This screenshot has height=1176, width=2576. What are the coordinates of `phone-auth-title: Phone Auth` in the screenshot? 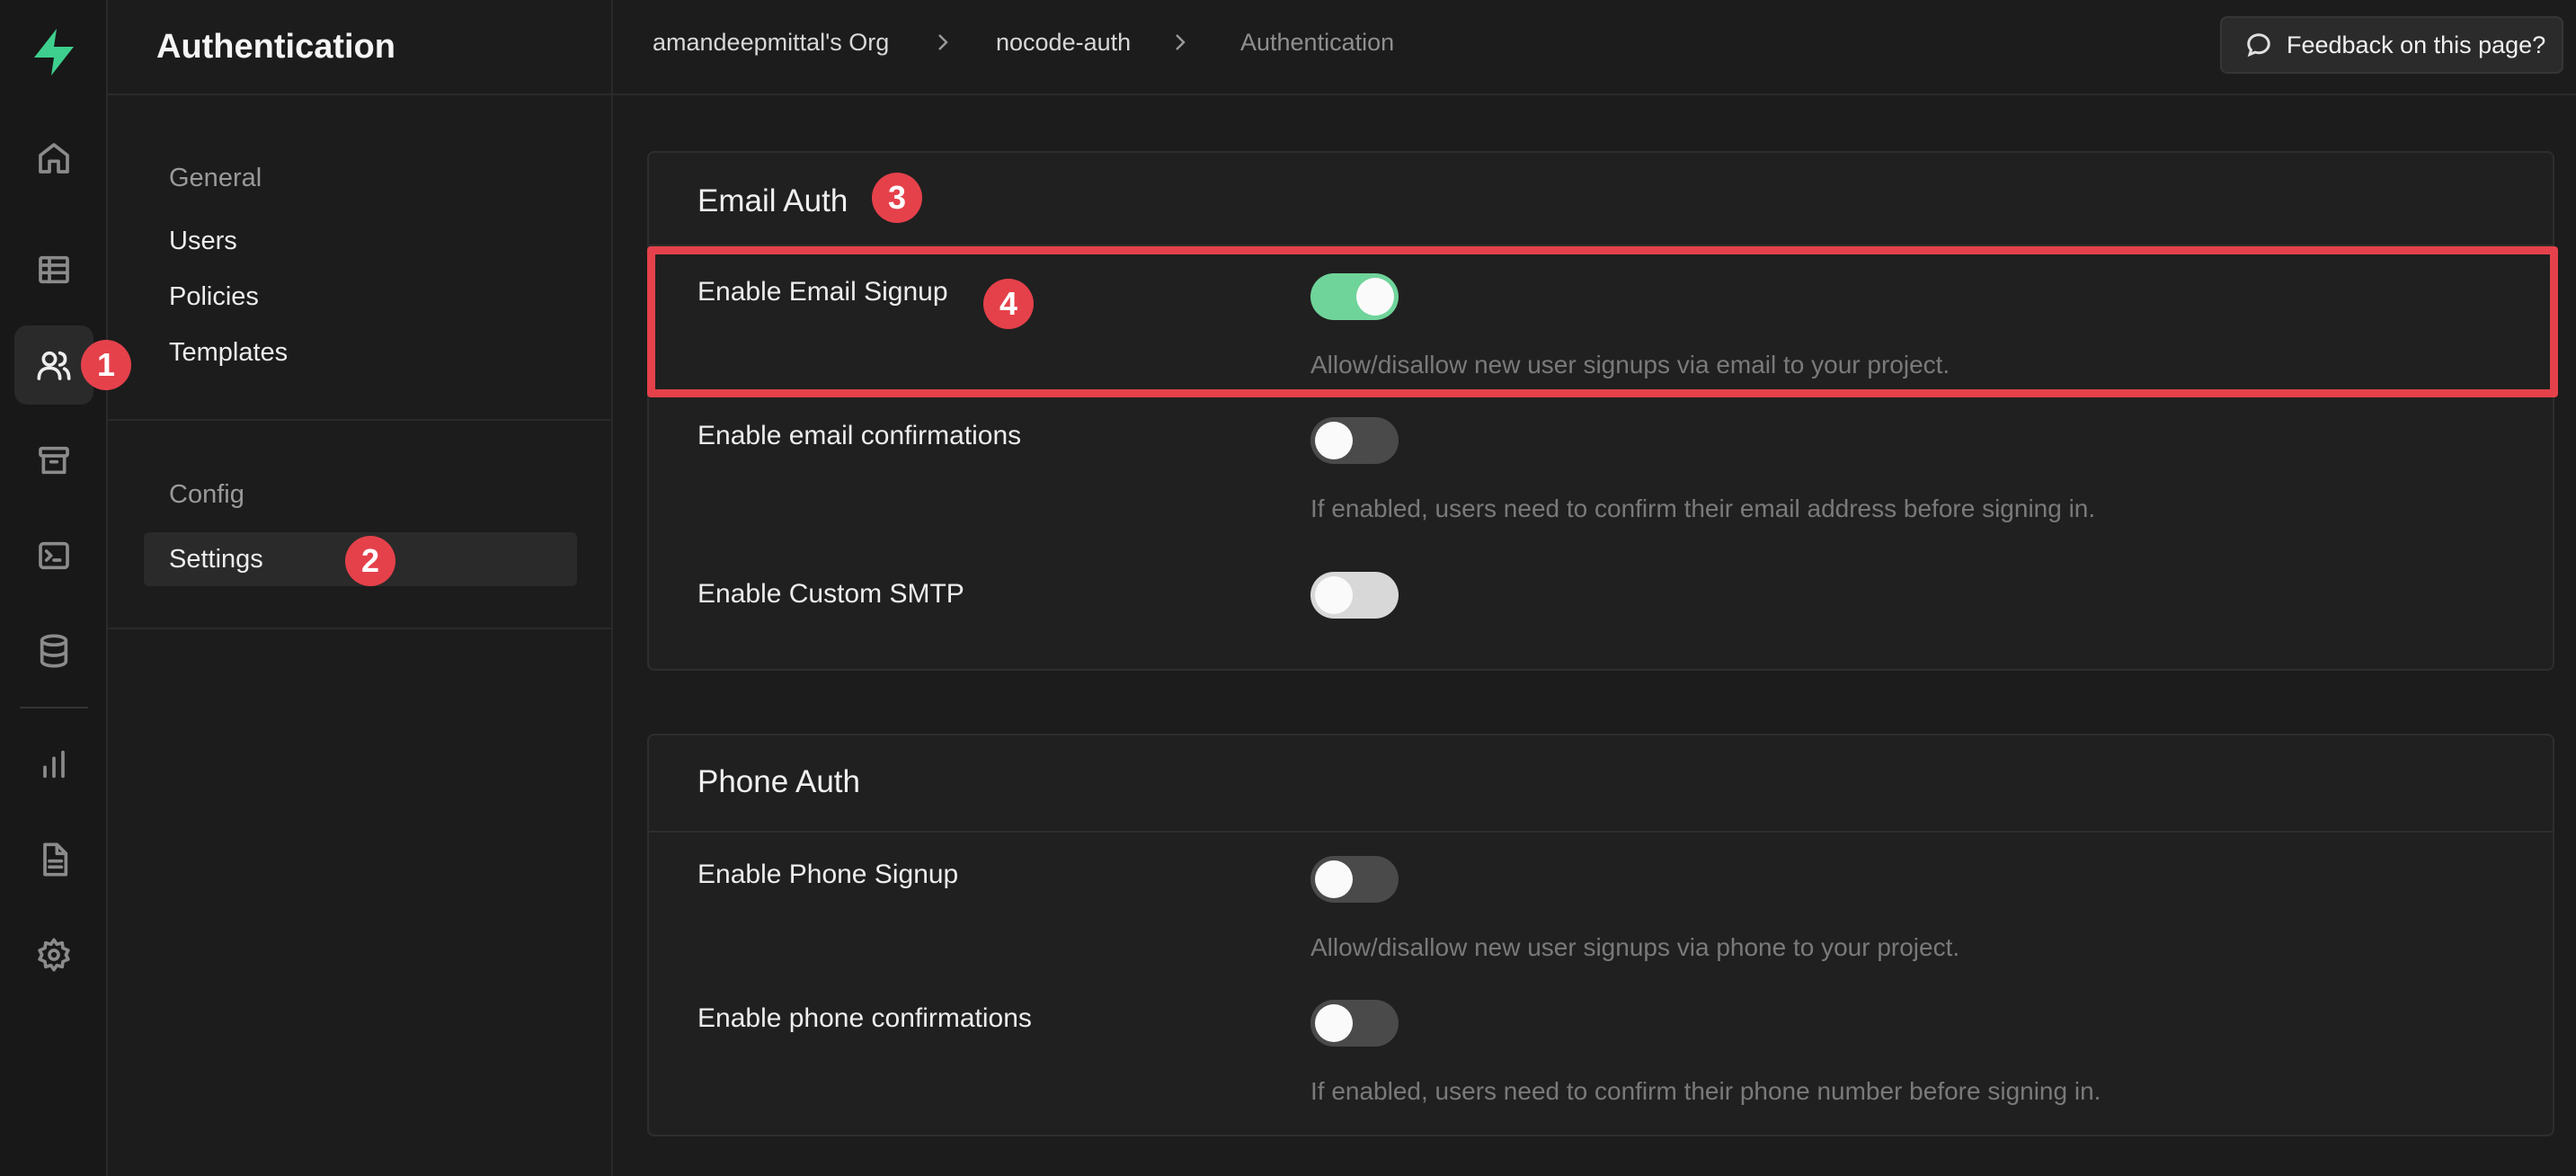 It's located at (778, 781).